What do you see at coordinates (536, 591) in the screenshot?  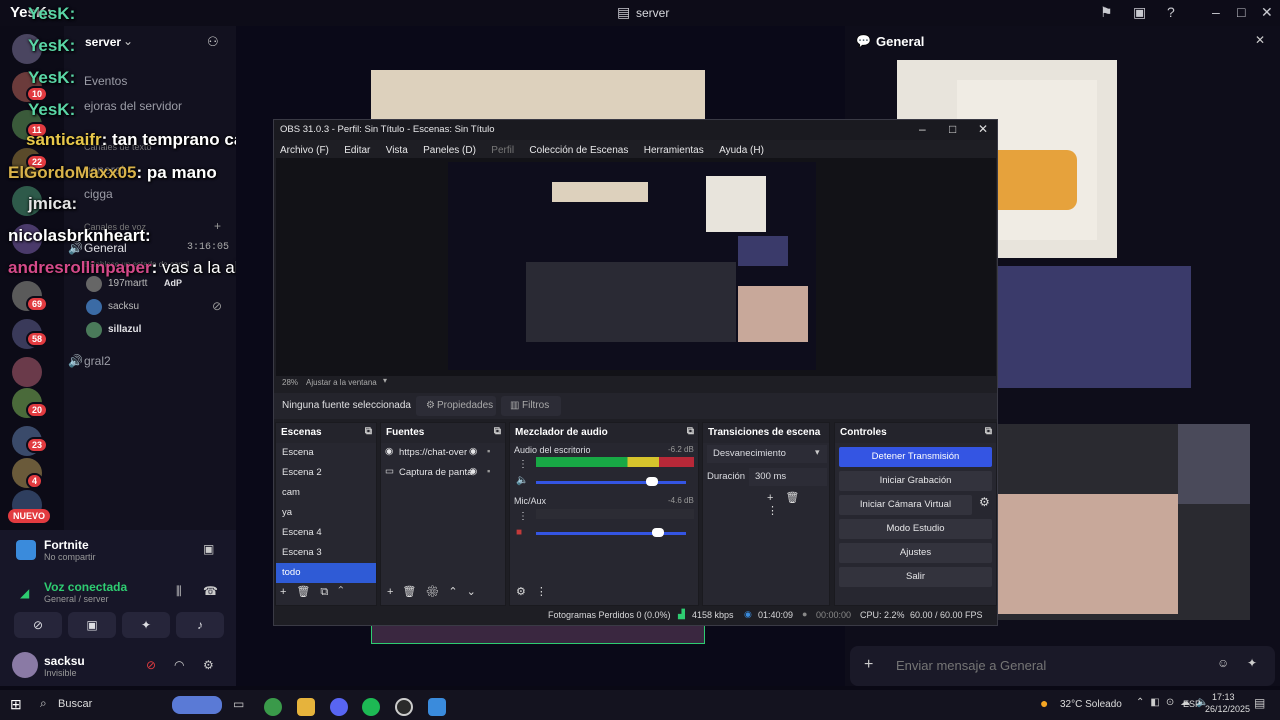 I see `mixer-toolbar: ⚙⋮` at bounding box center [536, 591].